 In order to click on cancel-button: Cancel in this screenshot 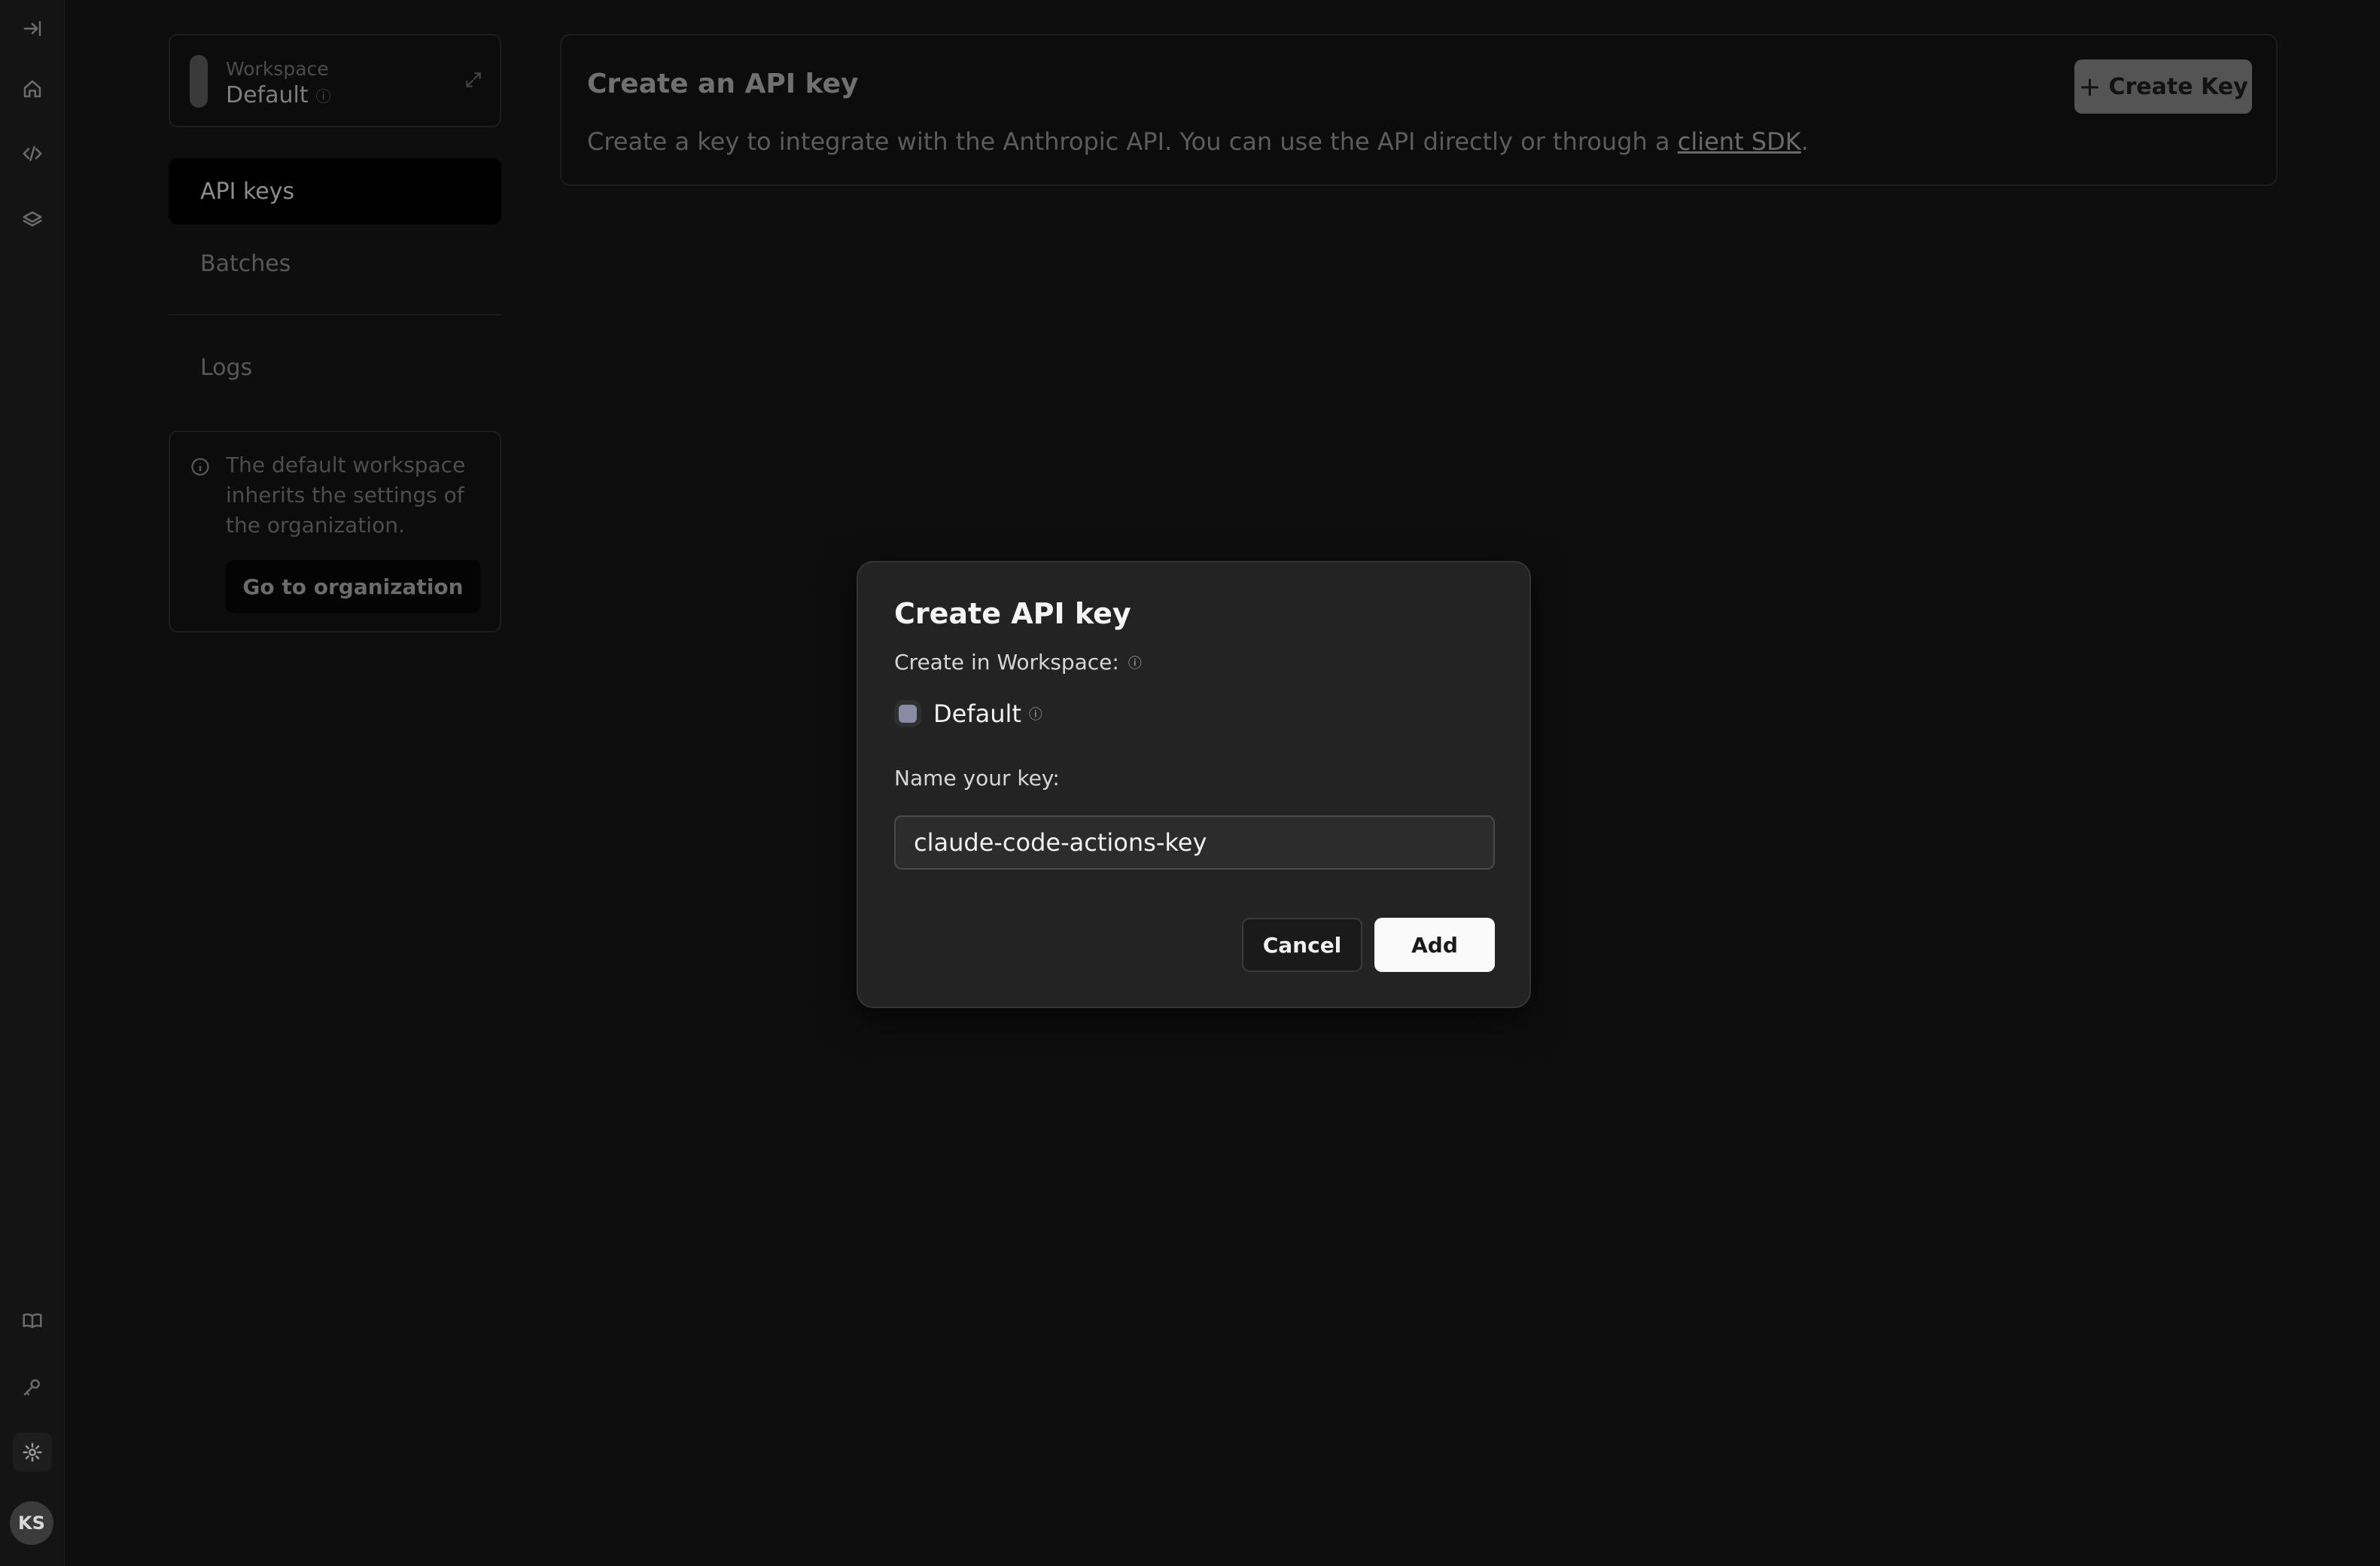, I will do `click(1302, 945)`.